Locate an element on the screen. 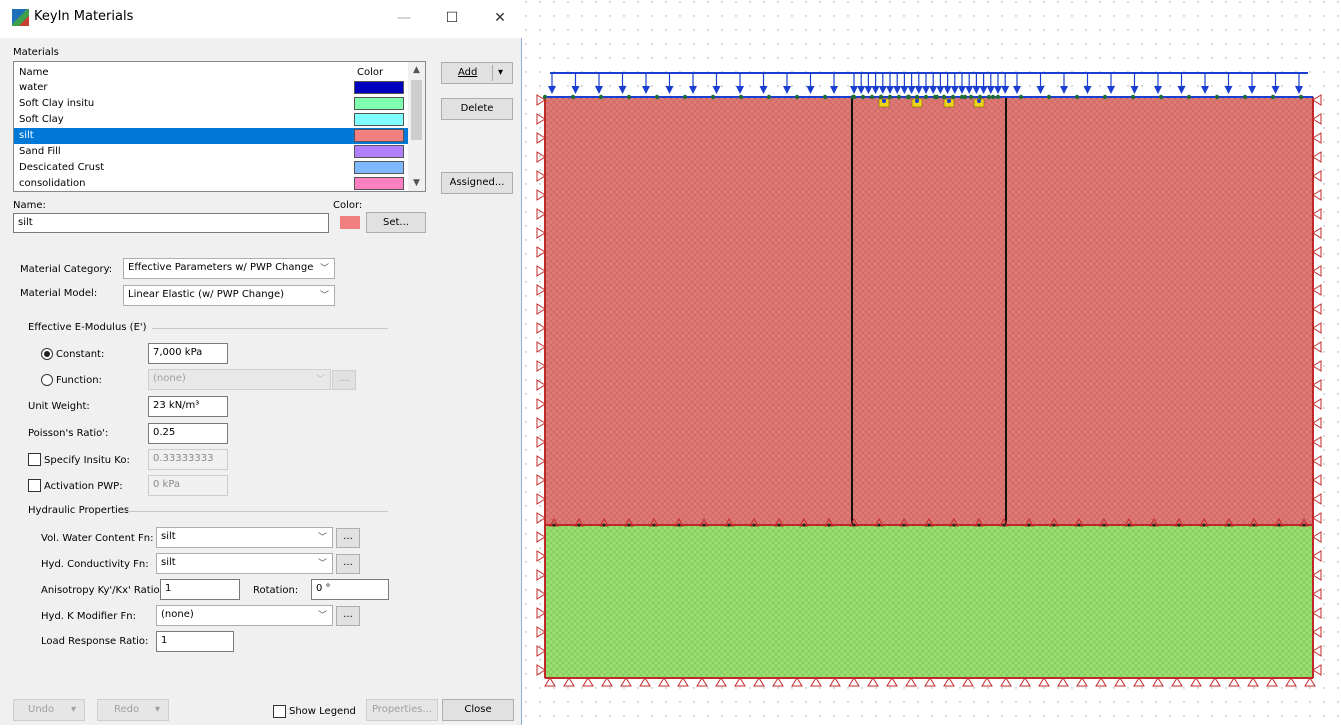 The image size is (1341, 728). material-row-name: silt is located at coordinates (26, 135).